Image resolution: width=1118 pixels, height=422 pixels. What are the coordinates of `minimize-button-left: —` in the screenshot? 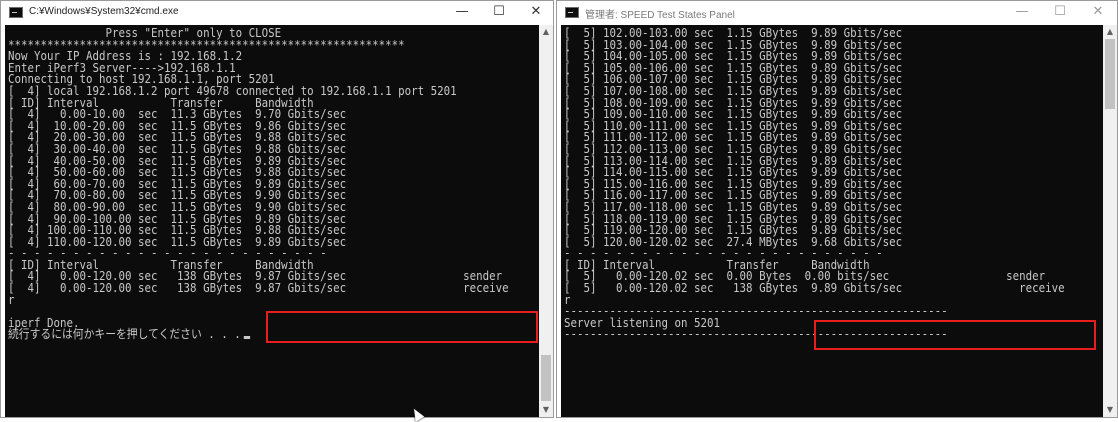 It's located at (462, 13).